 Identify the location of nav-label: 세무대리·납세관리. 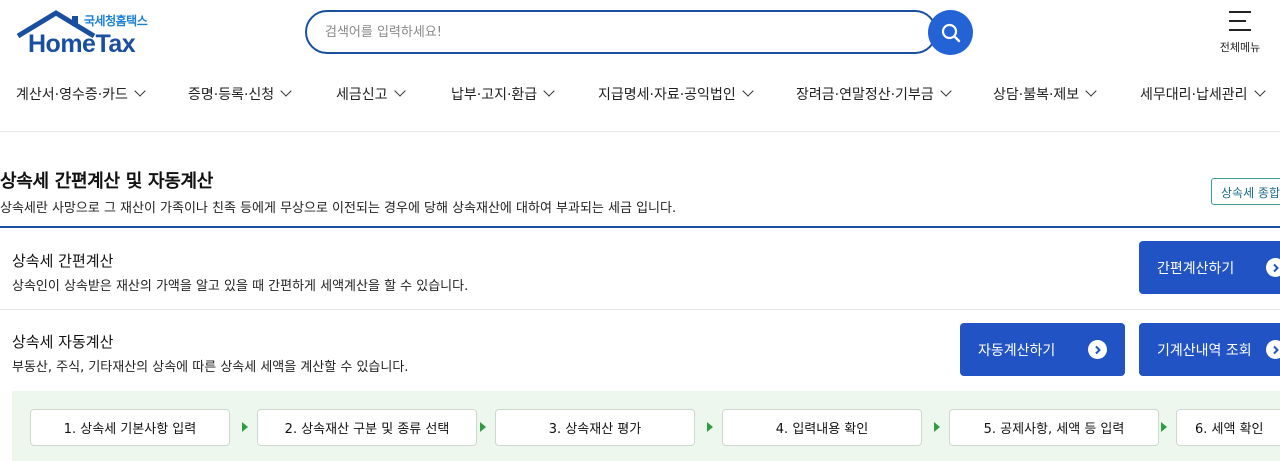
(1194, 95).